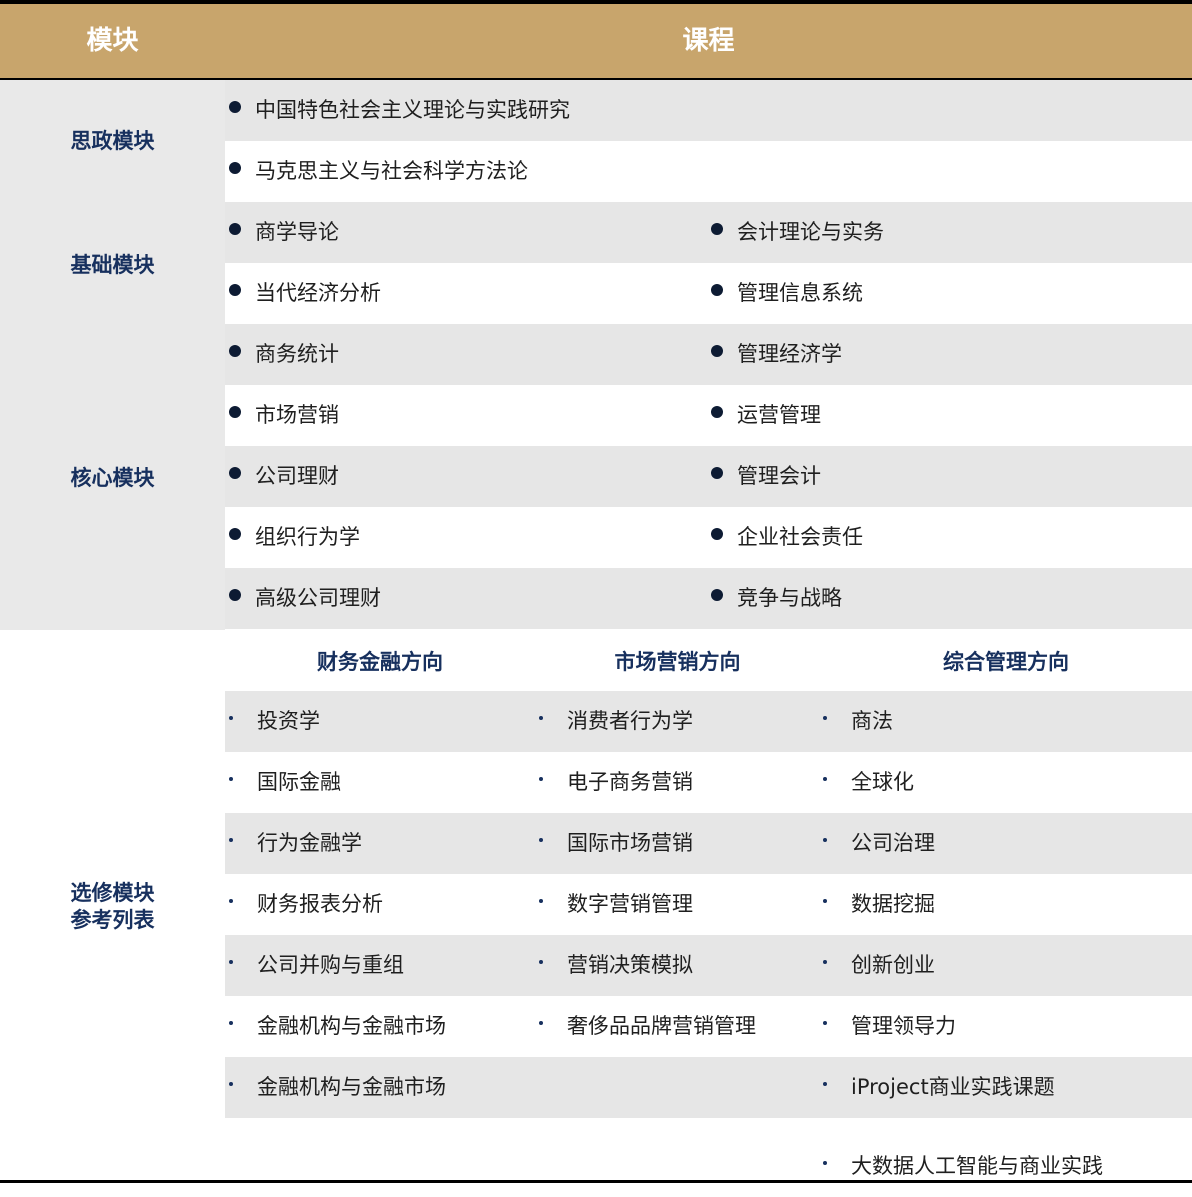  I want to click on table-row: 公司并购与重组 营销决策模拟 创新创业, so click(708, 965).